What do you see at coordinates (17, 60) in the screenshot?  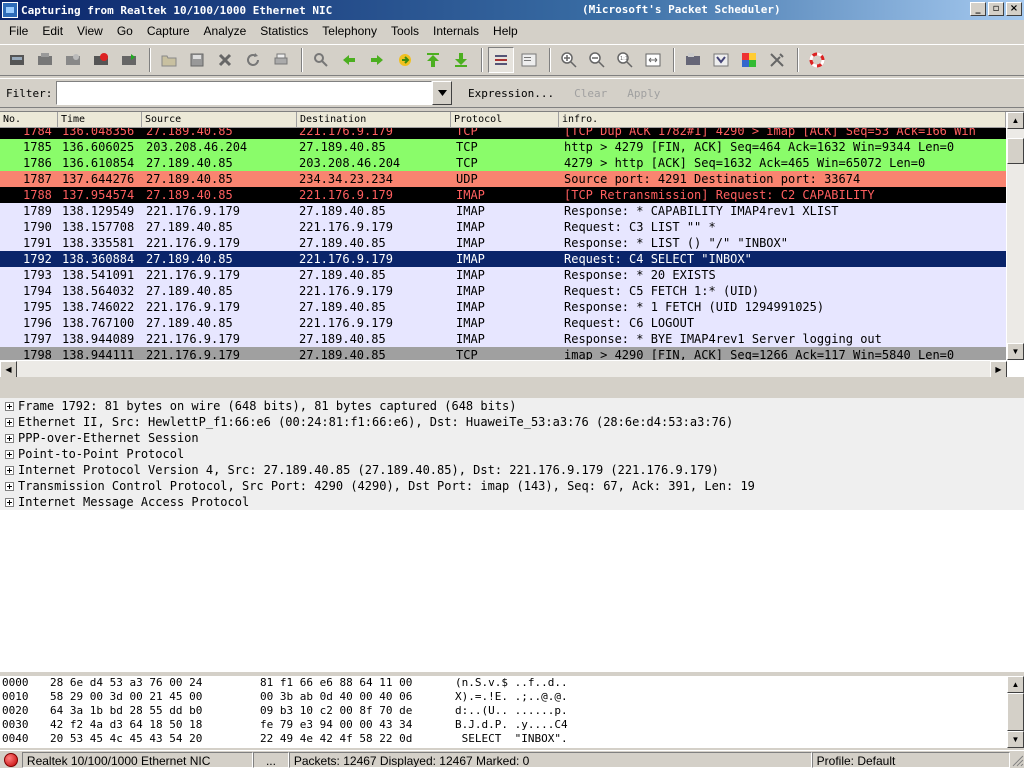 I see `interfaces-button` at bounding box center [17, 60].